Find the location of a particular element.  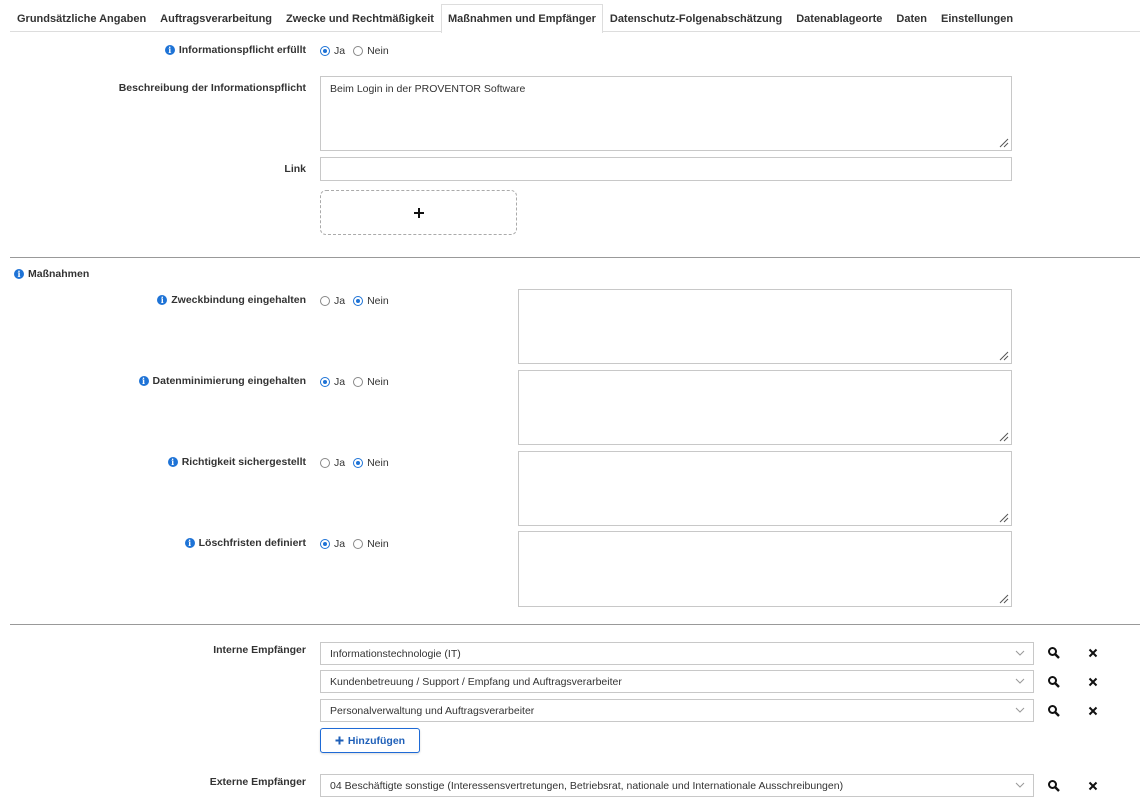

informationspflicht-ja-radio: Ja is located at coordinates (332, 51).